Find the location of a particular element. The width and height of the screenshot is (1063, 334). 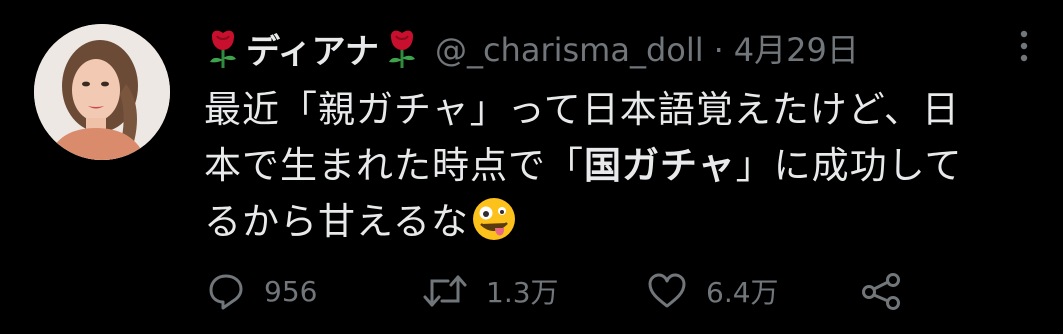

retweet-count: 1.3万 is located at coordinates (522, 292).